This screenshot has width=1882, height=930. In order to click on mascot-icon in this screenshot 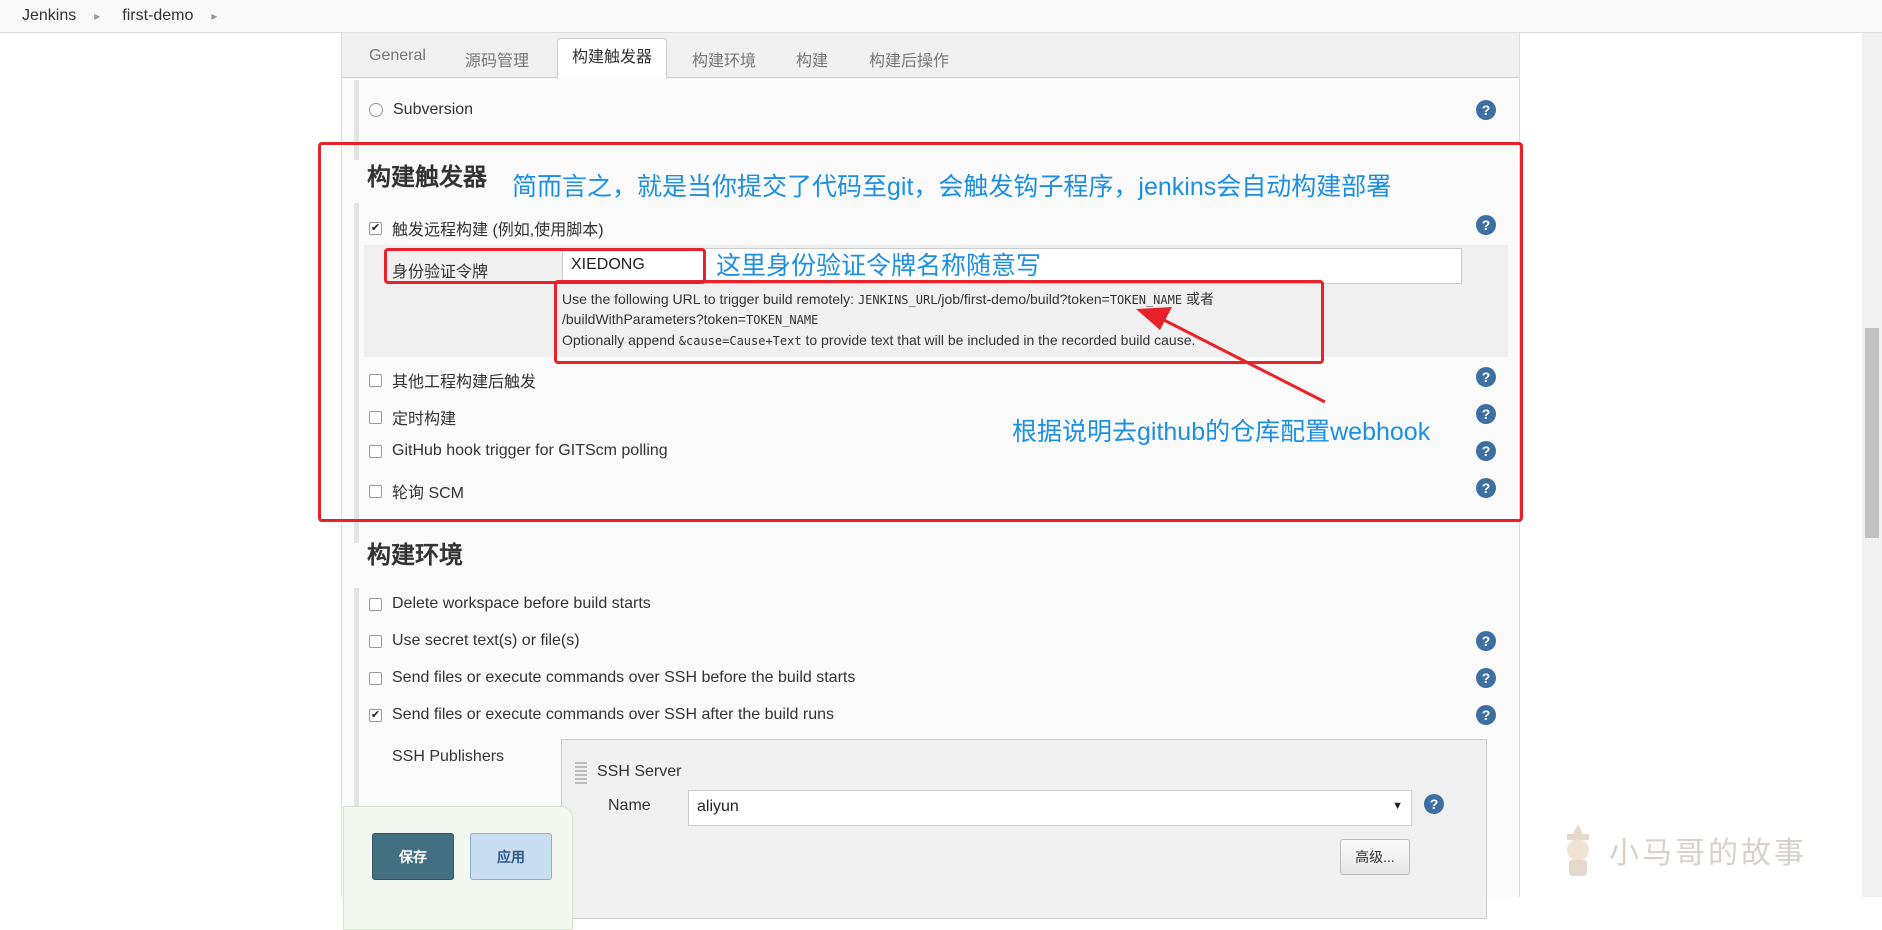, I will do `click(1578, 850)`.